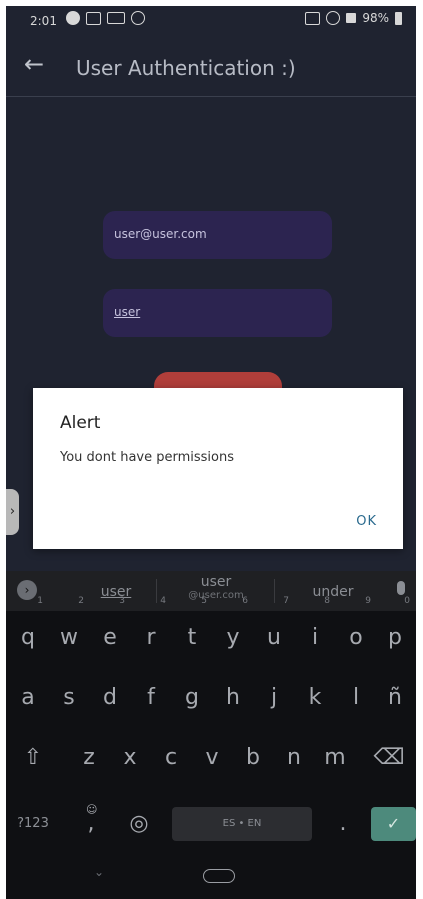 This screenshot has height=899, width=423. I want to click on suggestion-middle-sub: @user.com, so click(216, 595).